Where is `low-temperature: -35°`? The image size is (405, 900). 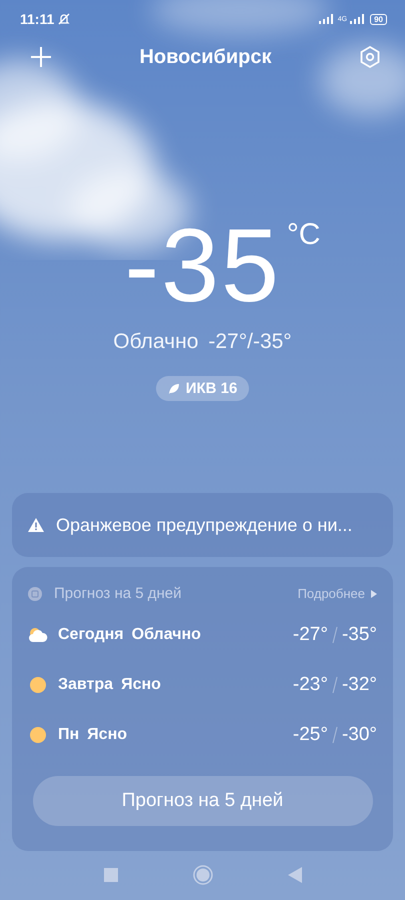 low-temperature: -35° is located at coordinates (359, 635).